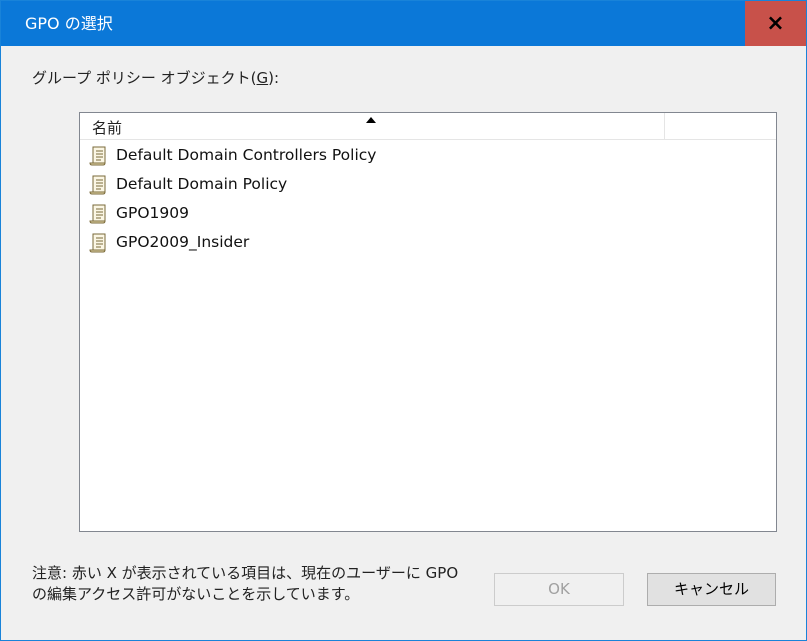 Image resolution: width=807 pixels, height=641 pixels. I want to click on gpo-list-label-suffix: ):, so click(274, 78).